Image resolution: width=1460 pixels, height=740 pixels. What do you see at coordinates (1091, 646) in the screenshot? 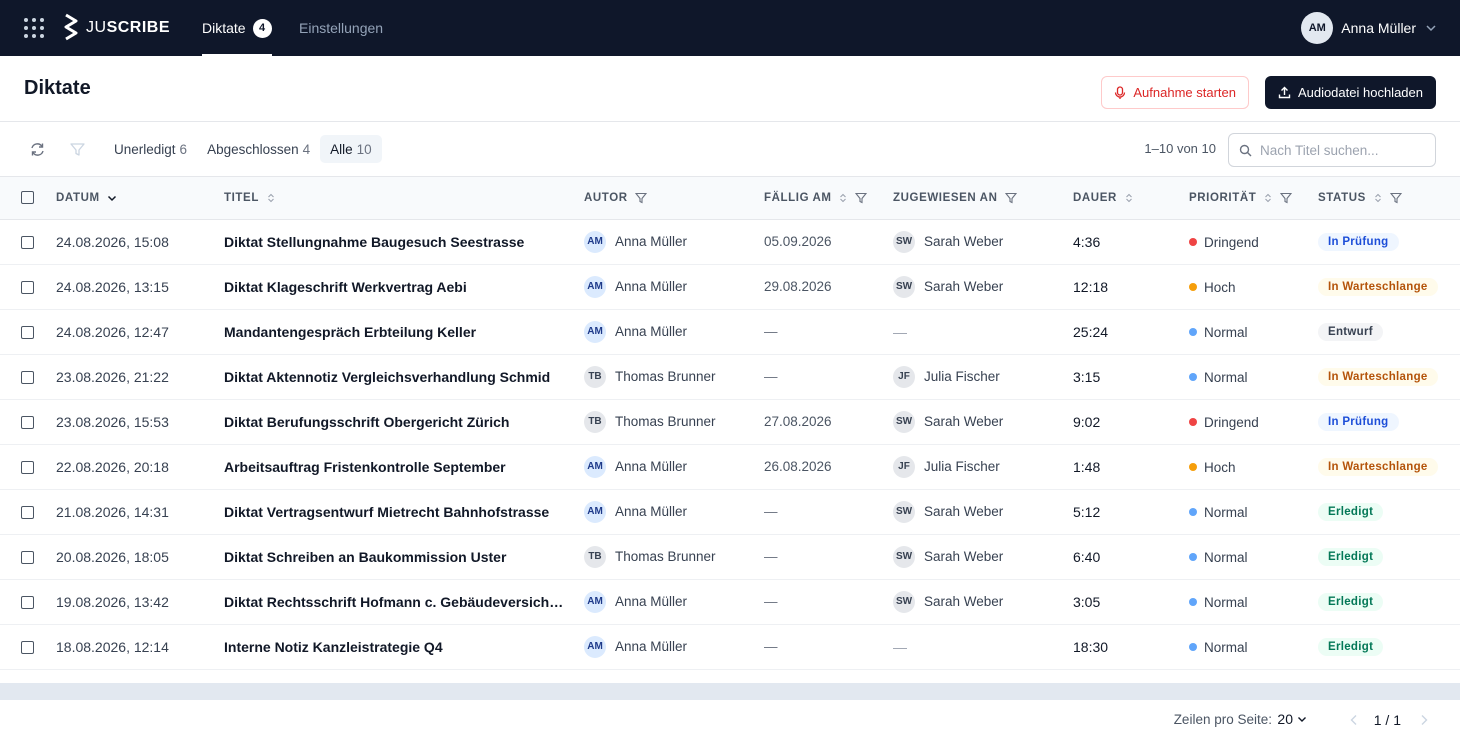
I see `row-duration: 18:30` at bounding box center [1091, 646].